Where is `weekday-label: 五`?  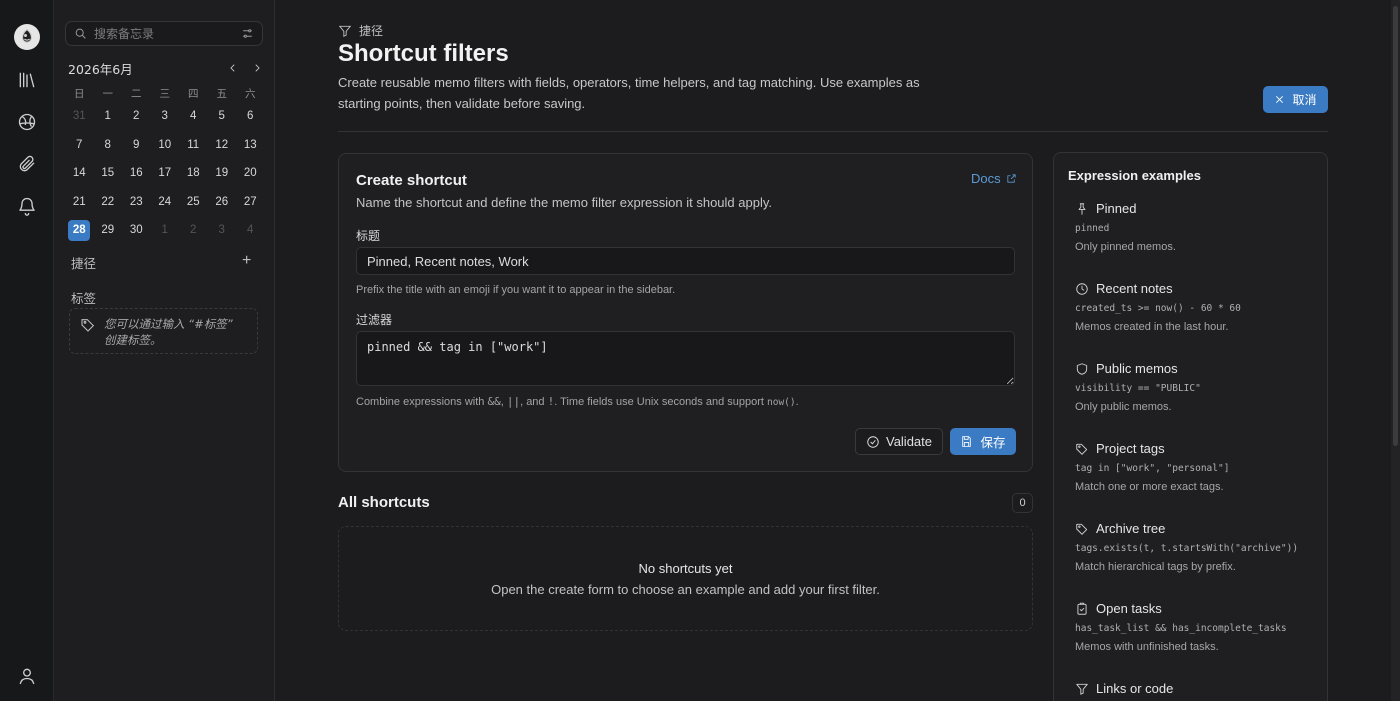
weekday-label: 五 is located at coordinates (222, 94).